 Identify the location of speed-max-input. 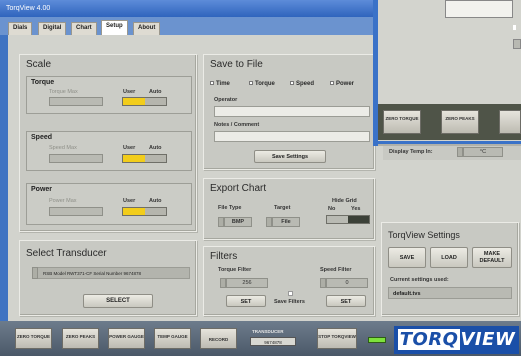
(76, 158).